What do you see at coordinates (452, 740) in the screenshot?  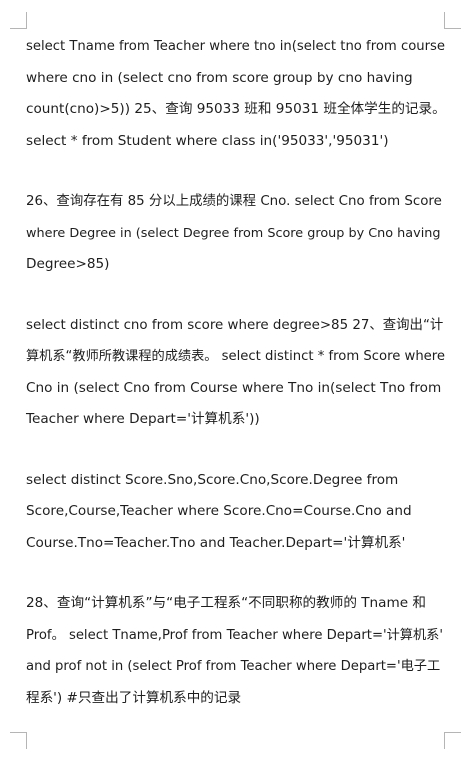 I see `margin-corner-bottom-right` at bounding box center [452, 740].